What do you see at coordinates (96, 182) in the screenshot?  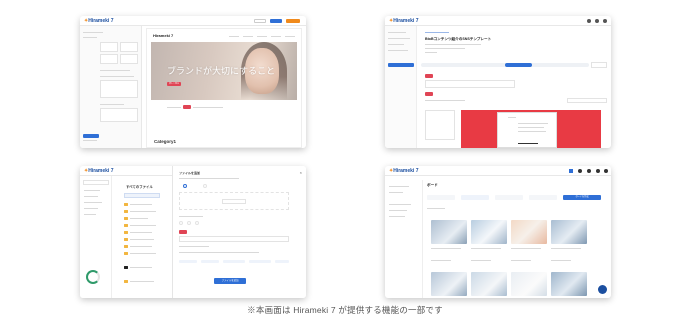 I see `upload-button` at bounding box center [96, 182].